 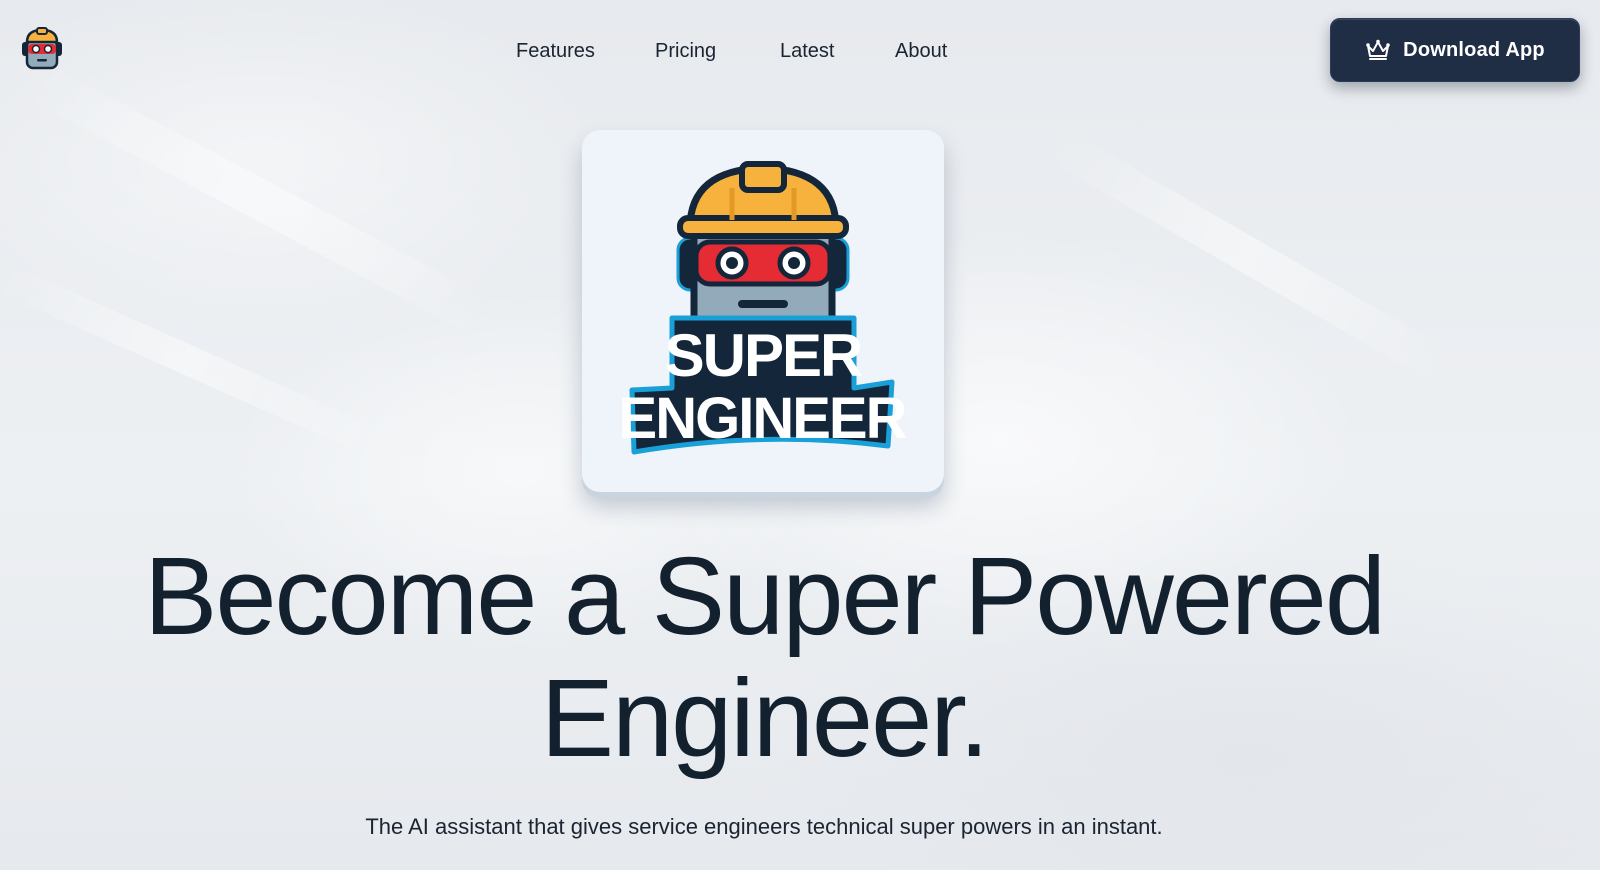 What do you see at coordinates (764, 308) in the screenshot?
I see `super-engineer-logo: SUPER ENGINEER` at bounding box center [764, 308].